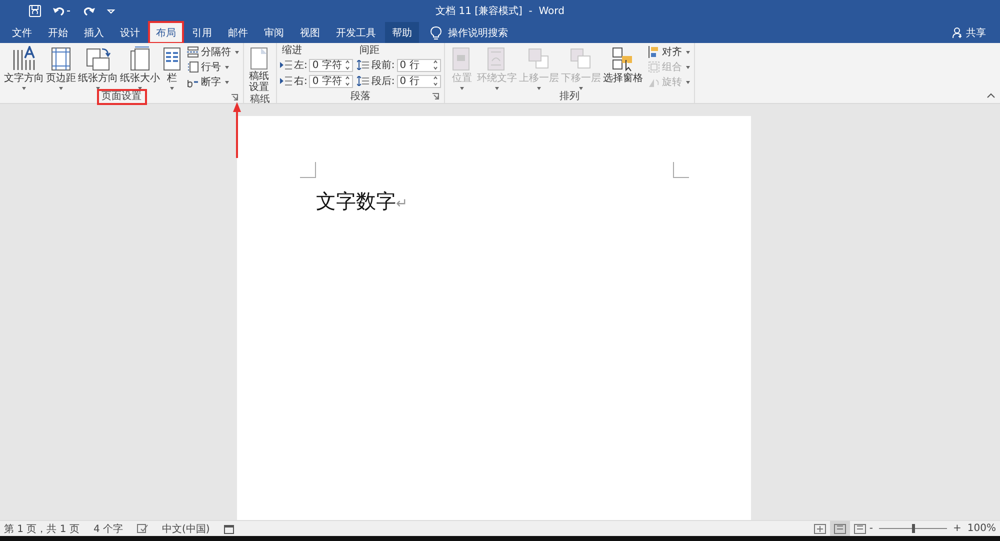  Describe the element at coordinates (172, 59) in the screenshot. I see `columns-icon` at that location.